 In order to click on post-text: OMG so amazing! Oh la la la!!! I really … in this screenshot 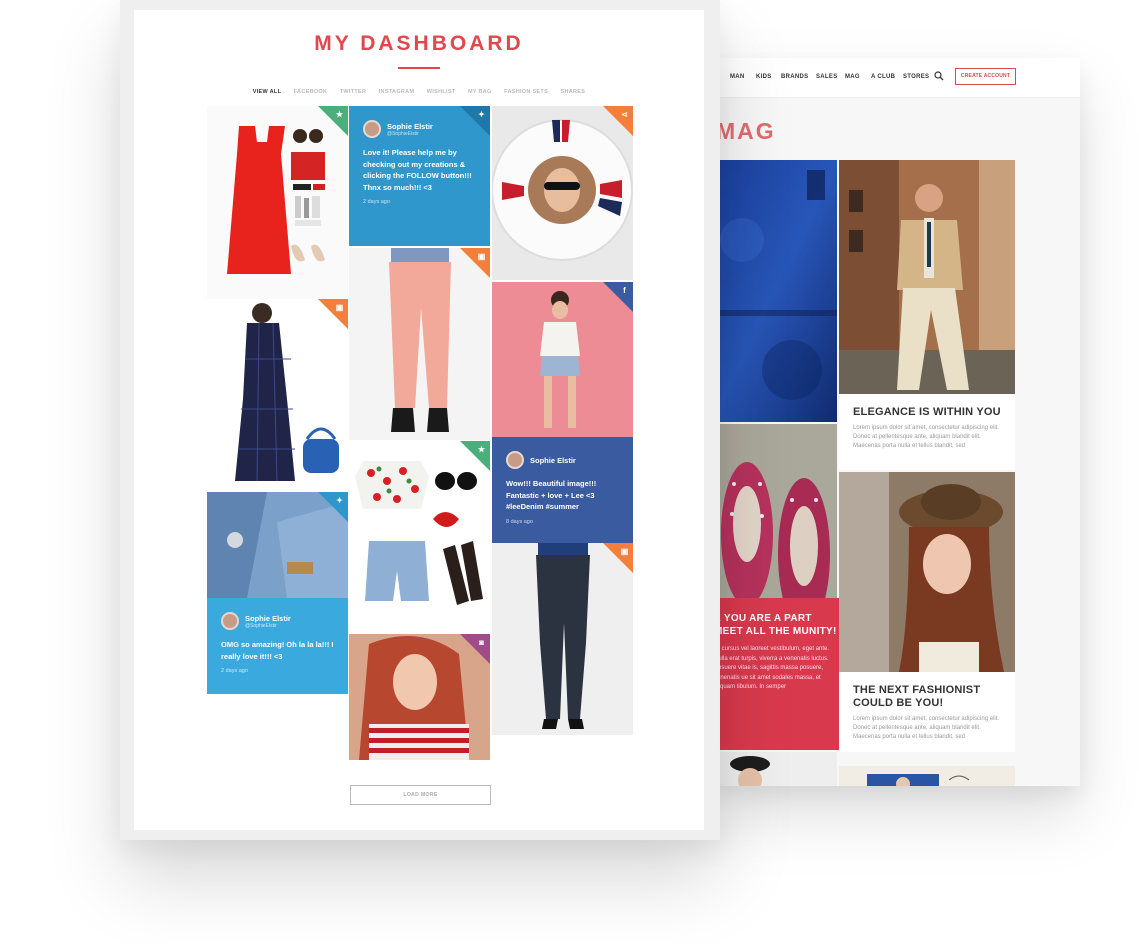, I will do `click(277, 650)`.